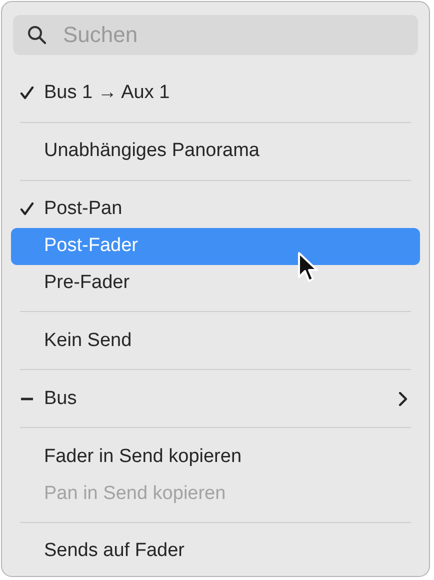 The height and width of the screenshot is (580, 434). Describe the element at coordinates (215, 151) in the screenshot. I see `menu-item: Unabhängiges Panorama` at that location.